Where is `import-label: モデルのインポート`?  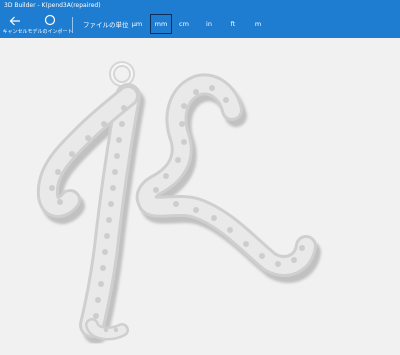 import-label: モデルのインポート is located at coordinates (50, 32).